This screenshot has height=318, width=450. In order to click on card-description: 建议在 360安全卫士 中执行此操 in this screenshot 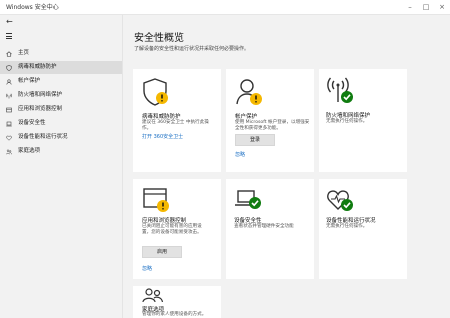, I will do `click(175, 122)`.